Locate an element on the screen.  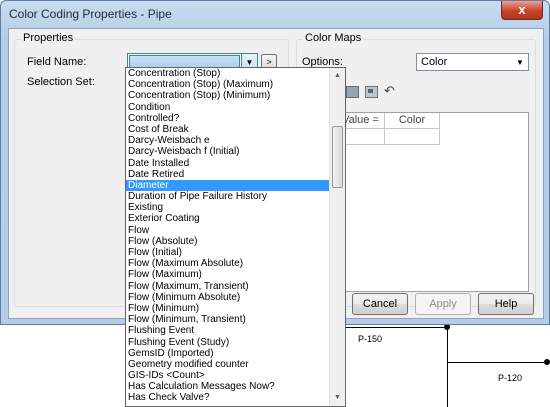
dropdown-item: Duration of Pipe Failure History is located at coordinates (228, 196).